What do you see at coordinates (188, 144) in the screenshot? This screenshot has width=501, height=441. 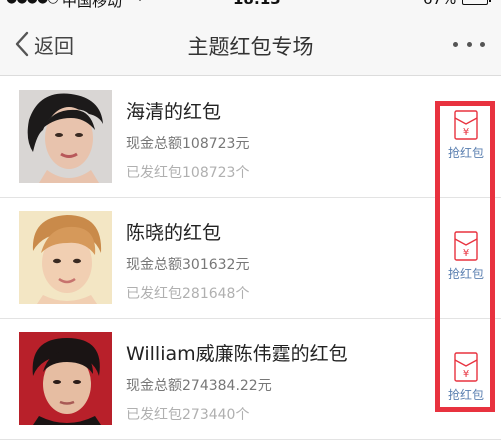 I see `item-total-amount: 现金总额108723元` at bounding box center [188, 144].